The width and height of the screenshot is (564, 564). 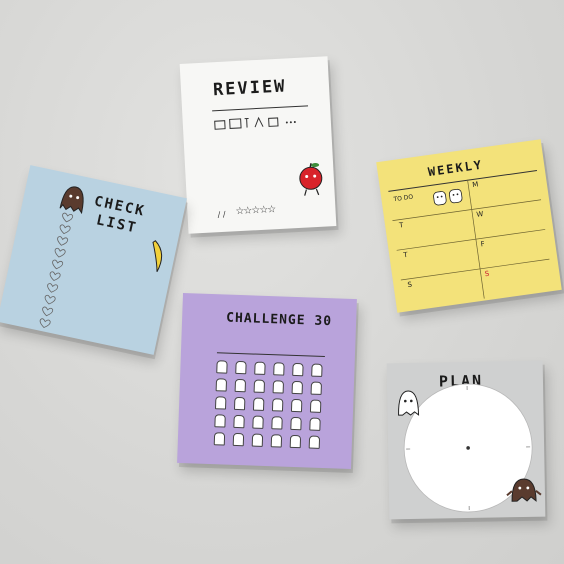 I want to click on review-note-pad: REVIEW / / ☆☆☆☆☆, so click(x=258, y=145).